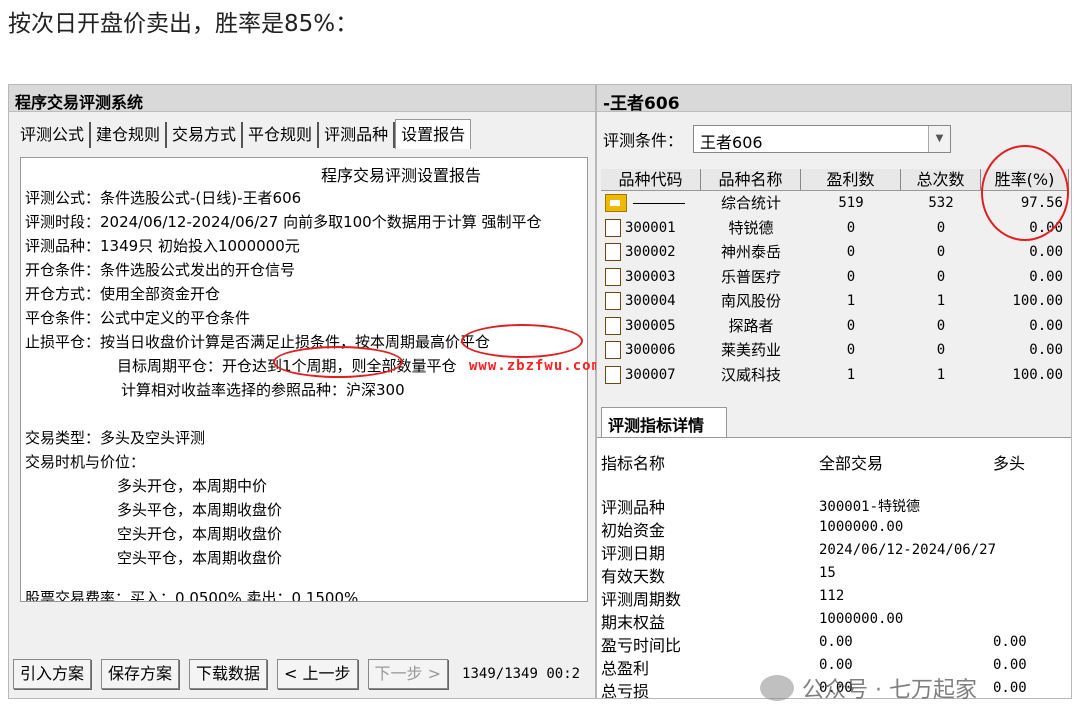  What do you see at coordinates (941, 203) in the screenshot?
I see `cell-total: 532` at bounding box center [941, 203].